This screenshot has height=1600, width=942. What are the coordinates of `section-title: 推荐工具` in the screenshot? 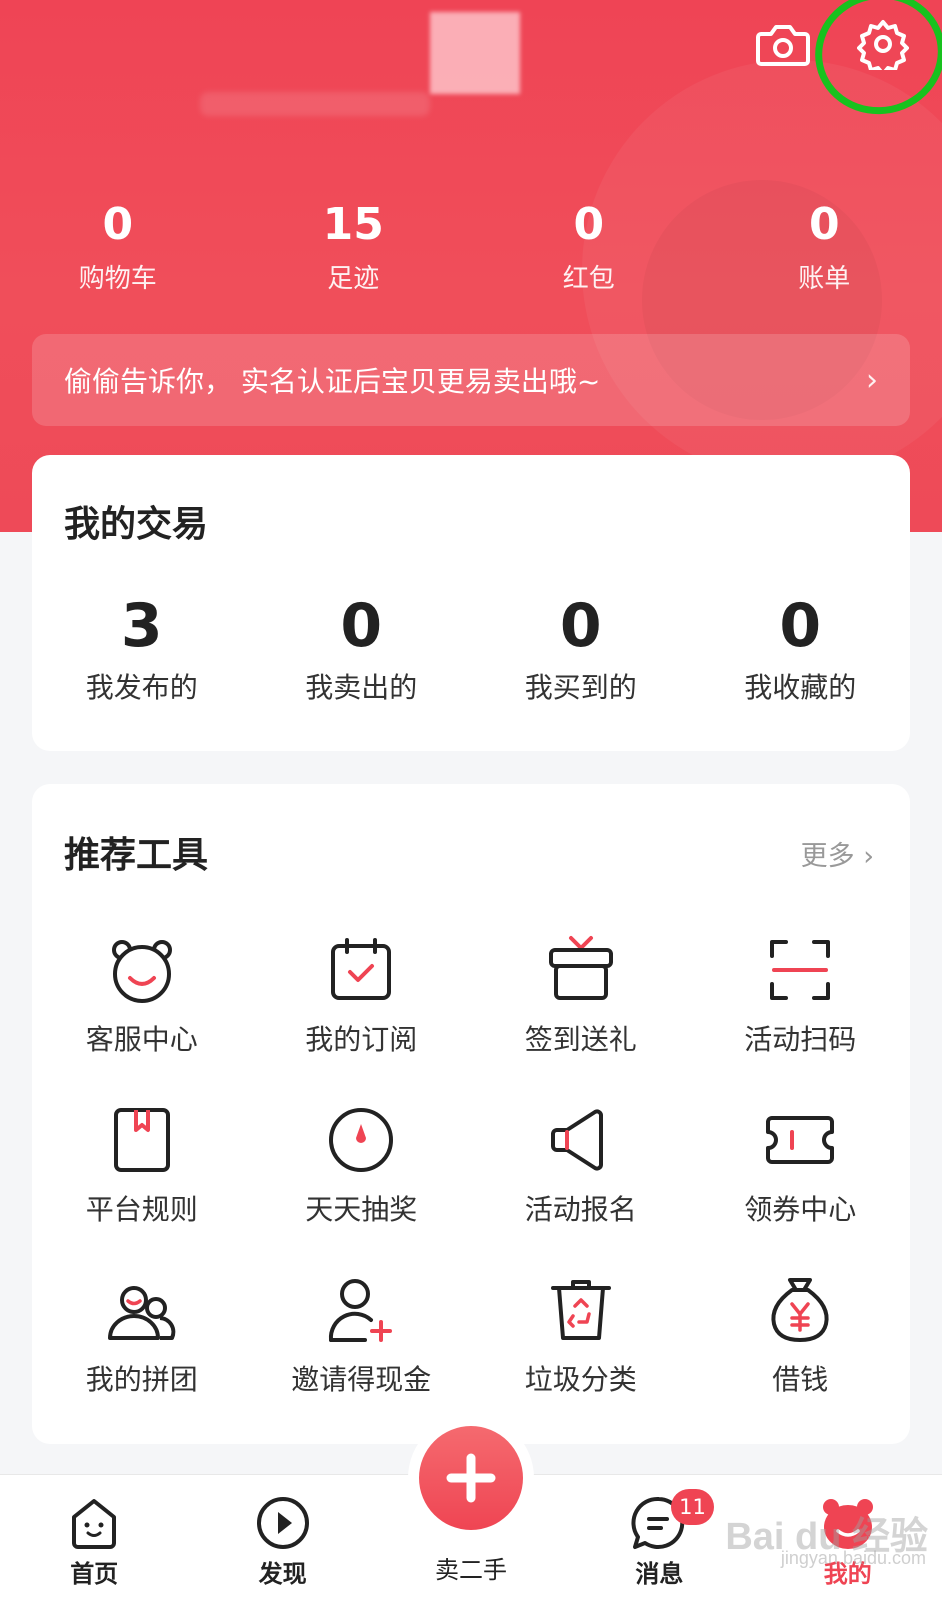 It's located at (136, 855).